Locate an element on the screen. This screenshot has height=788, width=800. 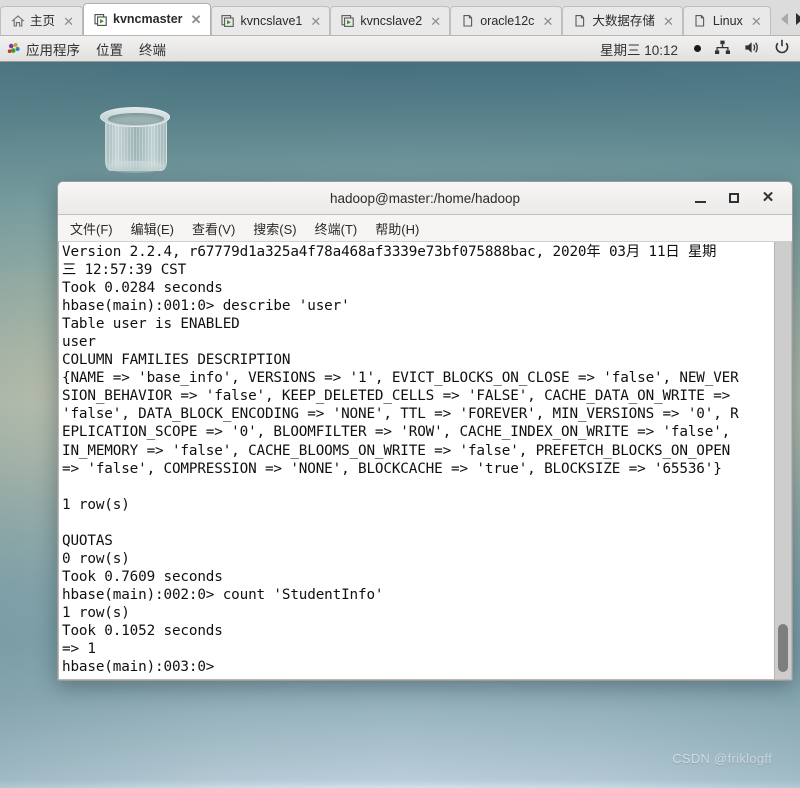
terminal-title: hadoop@master:/home/hadoop is located at coordinates (425, 198).